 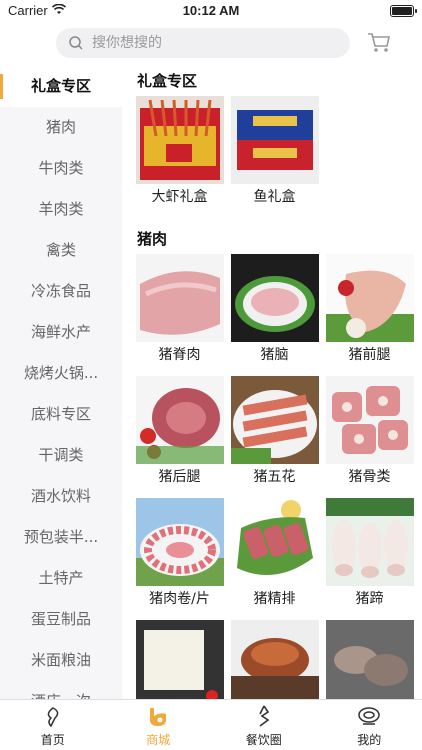 I want to click on tab-mine: 我的, so click(x=369, y=725).